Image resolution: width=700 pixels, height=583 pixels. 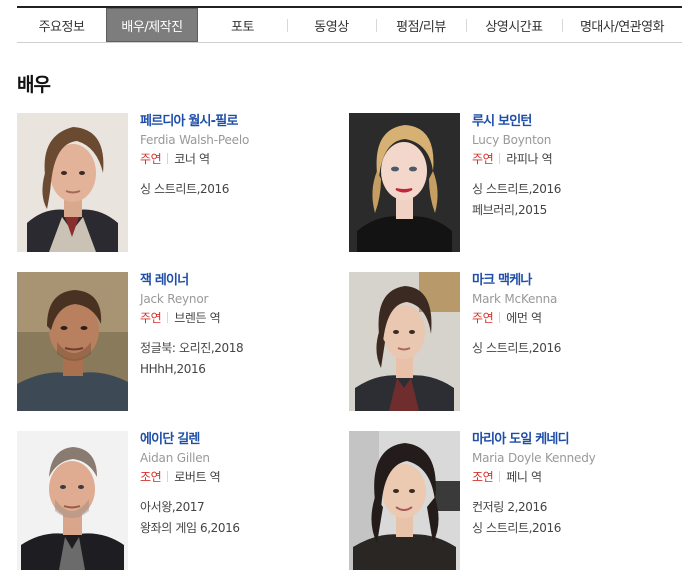 I want to click on actor-name-en: Mark McKenna, so click(x=515, y=299).